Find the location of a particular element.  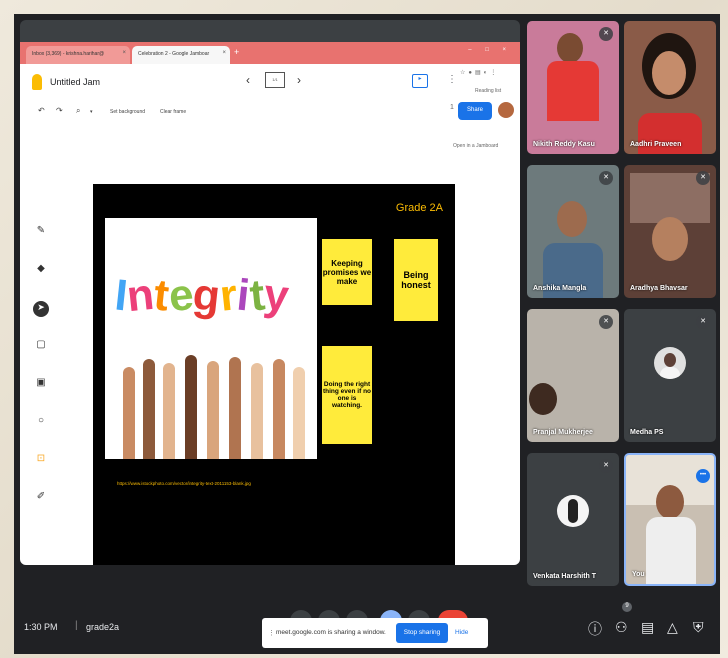

participant-name: You is located at coordinates (638, 574).